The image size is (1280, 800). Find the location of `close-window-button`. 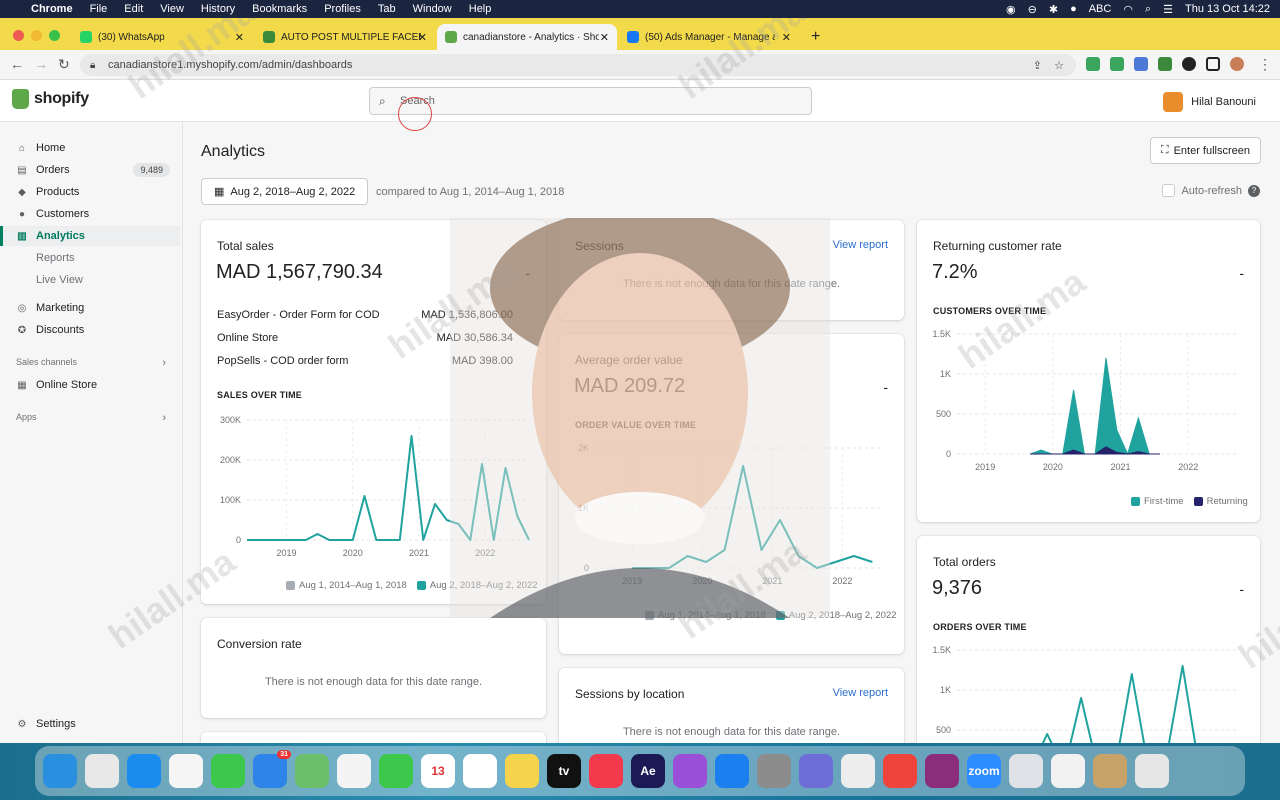

close-window-button is located at coordinates (18, 35).